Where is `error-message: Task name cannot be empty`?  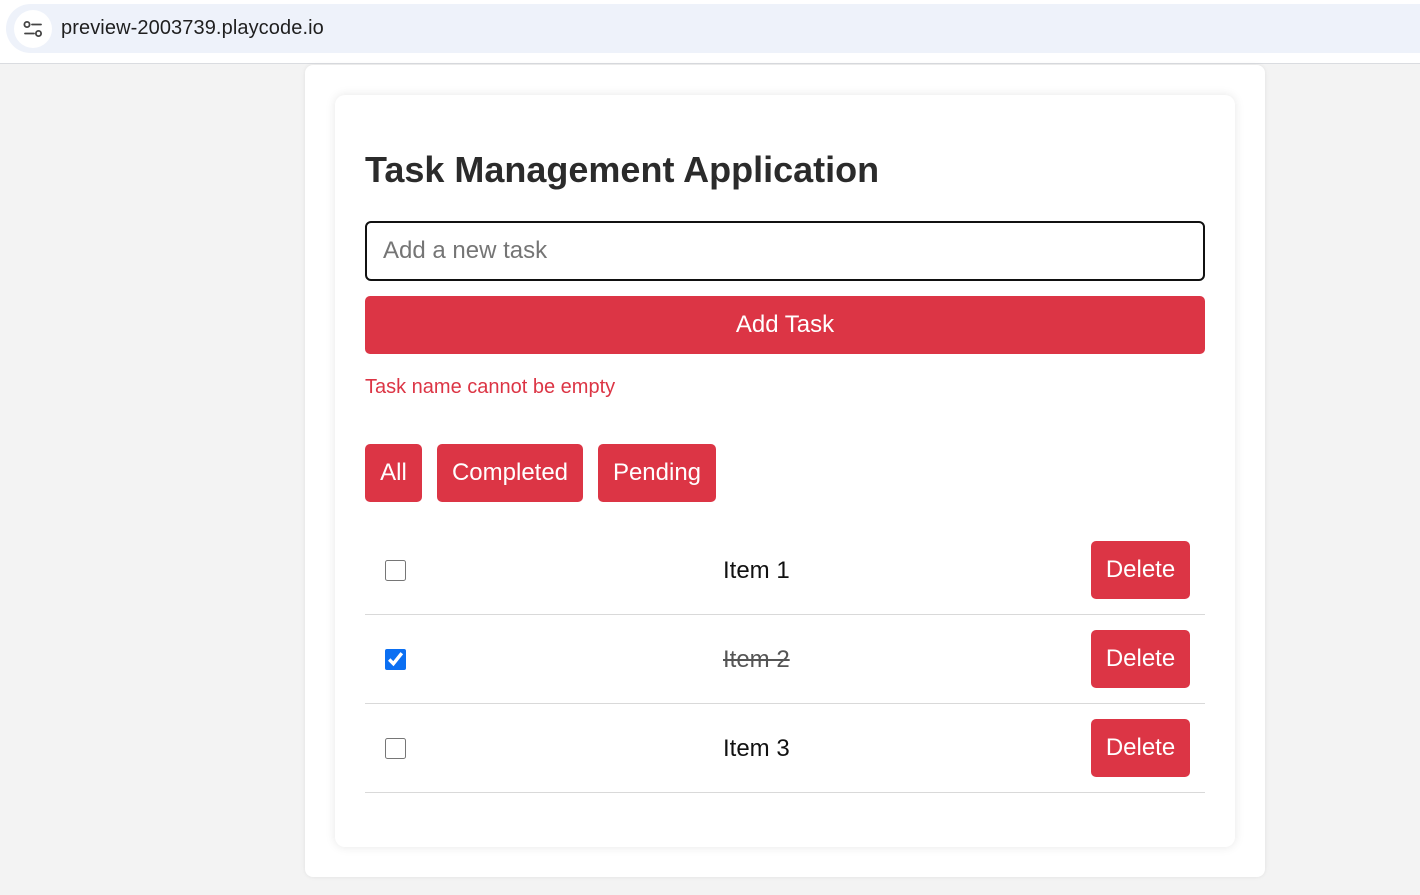
error-message: Task name cannot be empty is located at coordinates (490, 387).